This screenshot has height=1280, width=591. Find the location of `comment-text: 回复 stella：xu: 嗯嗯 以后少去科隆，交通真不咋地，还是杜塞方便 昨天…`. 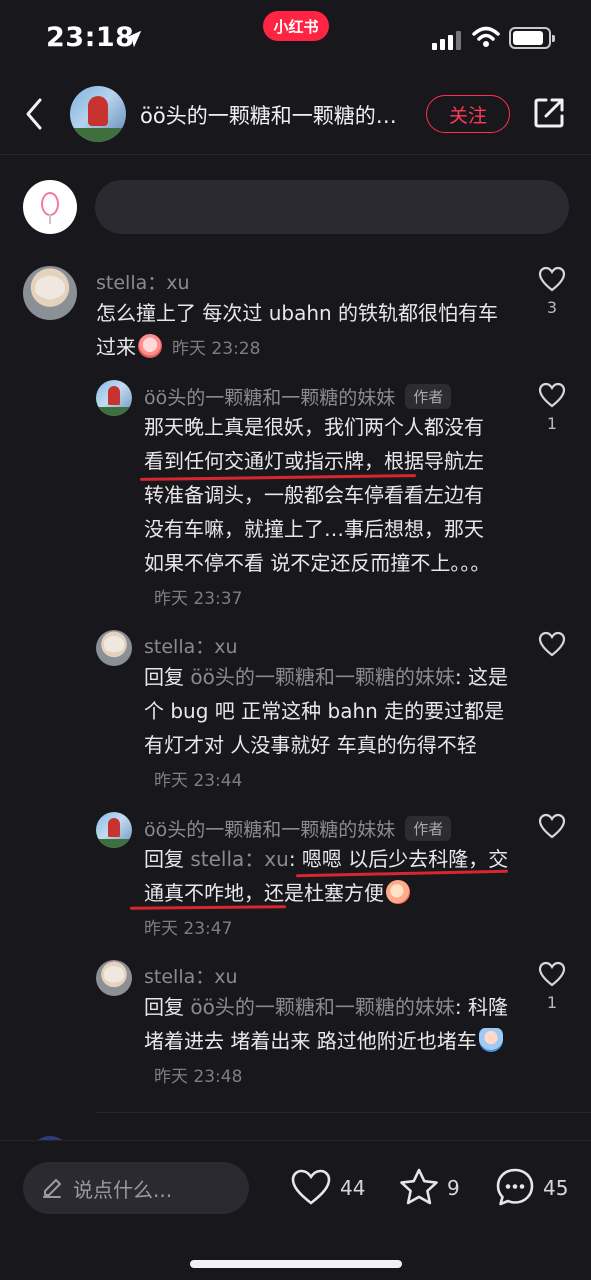

comment-text: 回复 stella：xu: 嗯嗯 以后少去科隆，交通真不咋地，还是杜塞方便 昨天… is located at coordinates (329, 894).